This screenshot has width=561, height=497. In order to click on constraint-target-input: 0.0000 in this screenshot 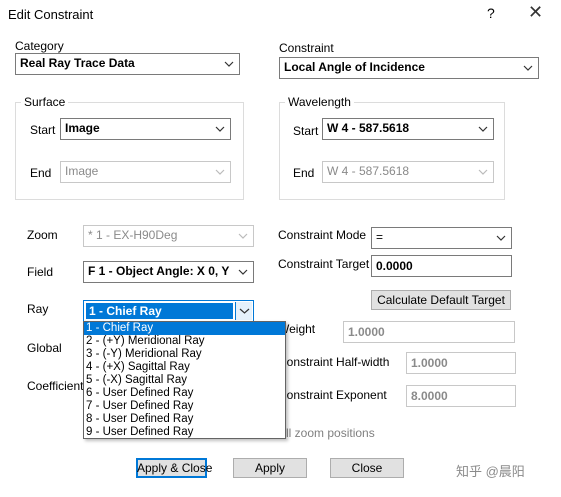, I will do `click(441, 266)`.